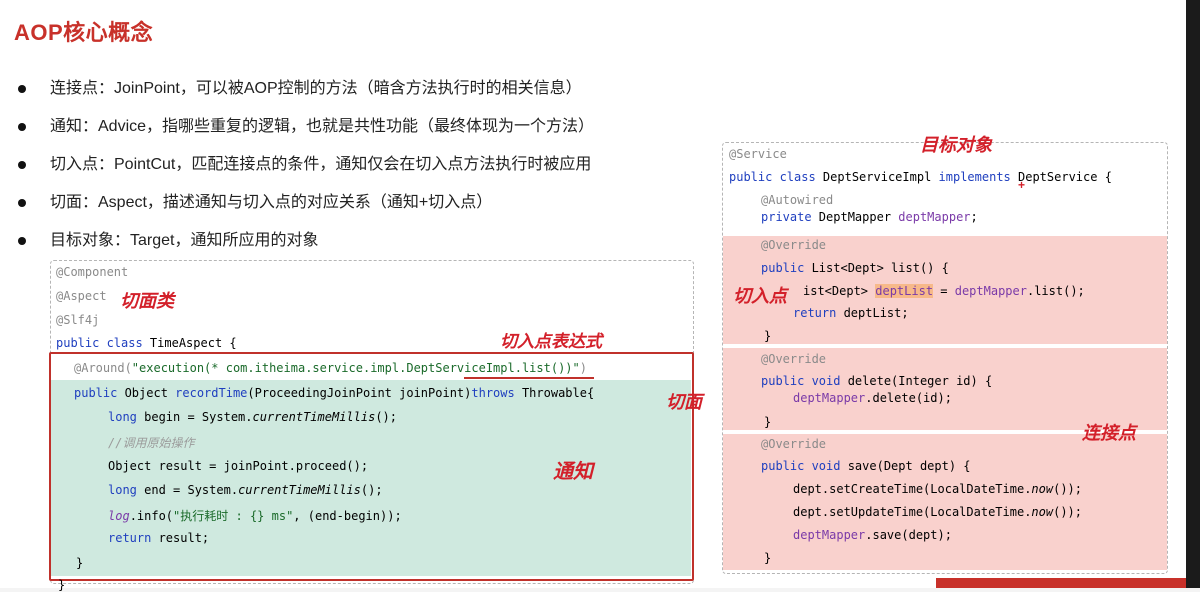 This screenshot has height=592, width=1200. What do you see at coordinates (938, 489) in the screenshot?
I see `code-line: dept.setCreateTime(LocalDateTime.now());` at bounding box center [938, 489].